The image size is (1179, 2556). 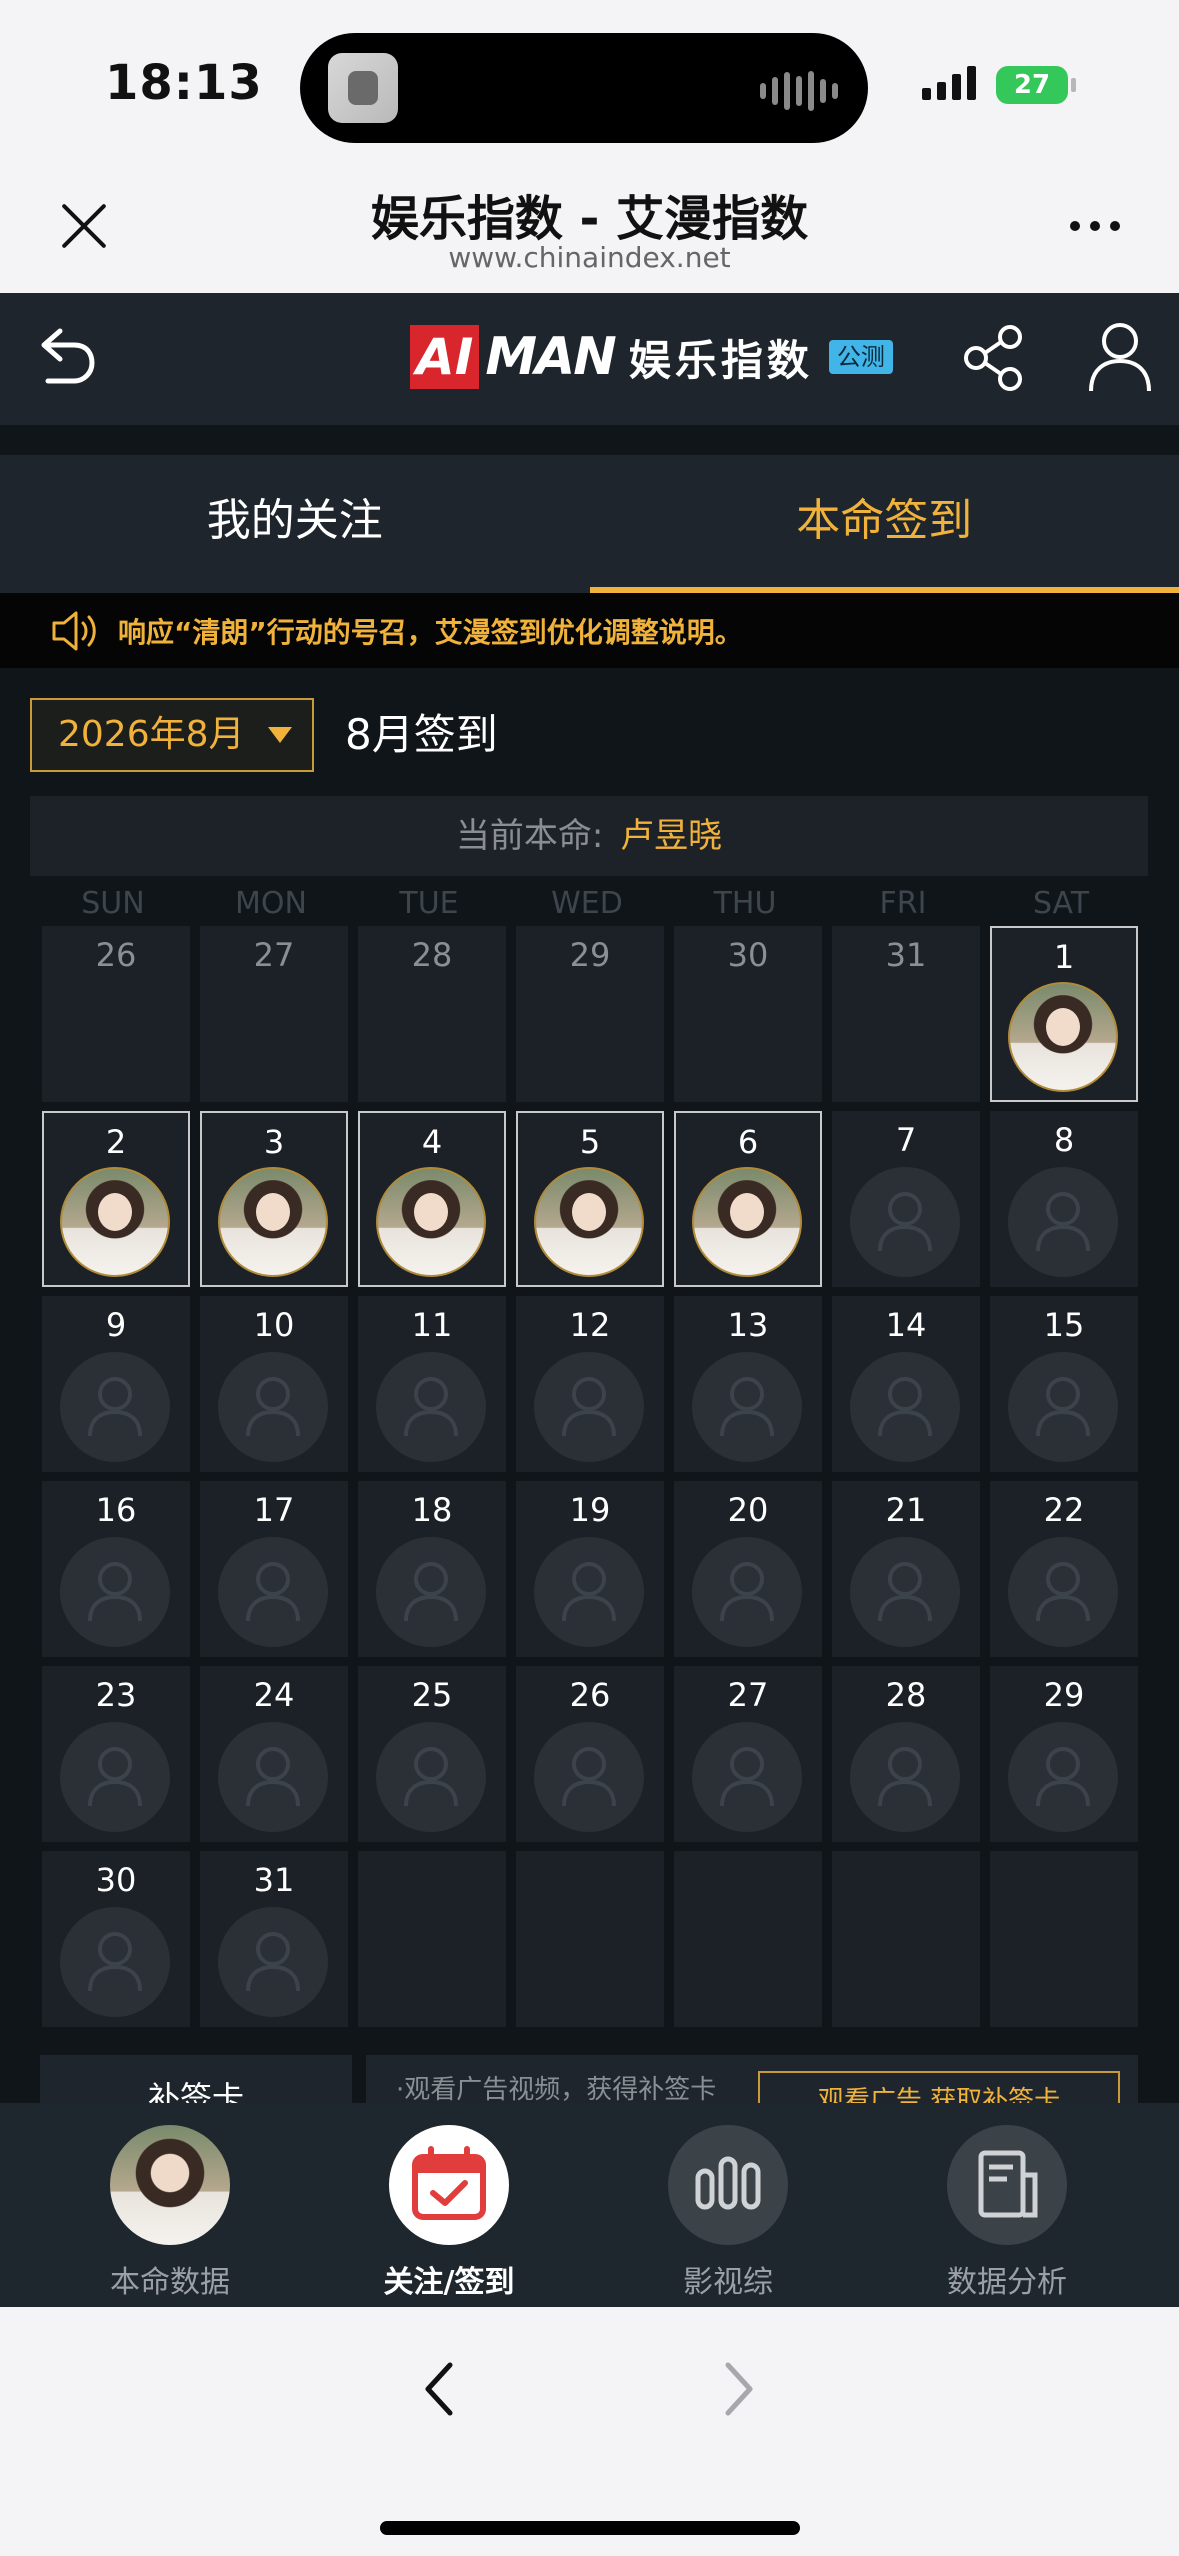 I want to click on tab-my-follow: 我的关注, so click(x=295, y=524).